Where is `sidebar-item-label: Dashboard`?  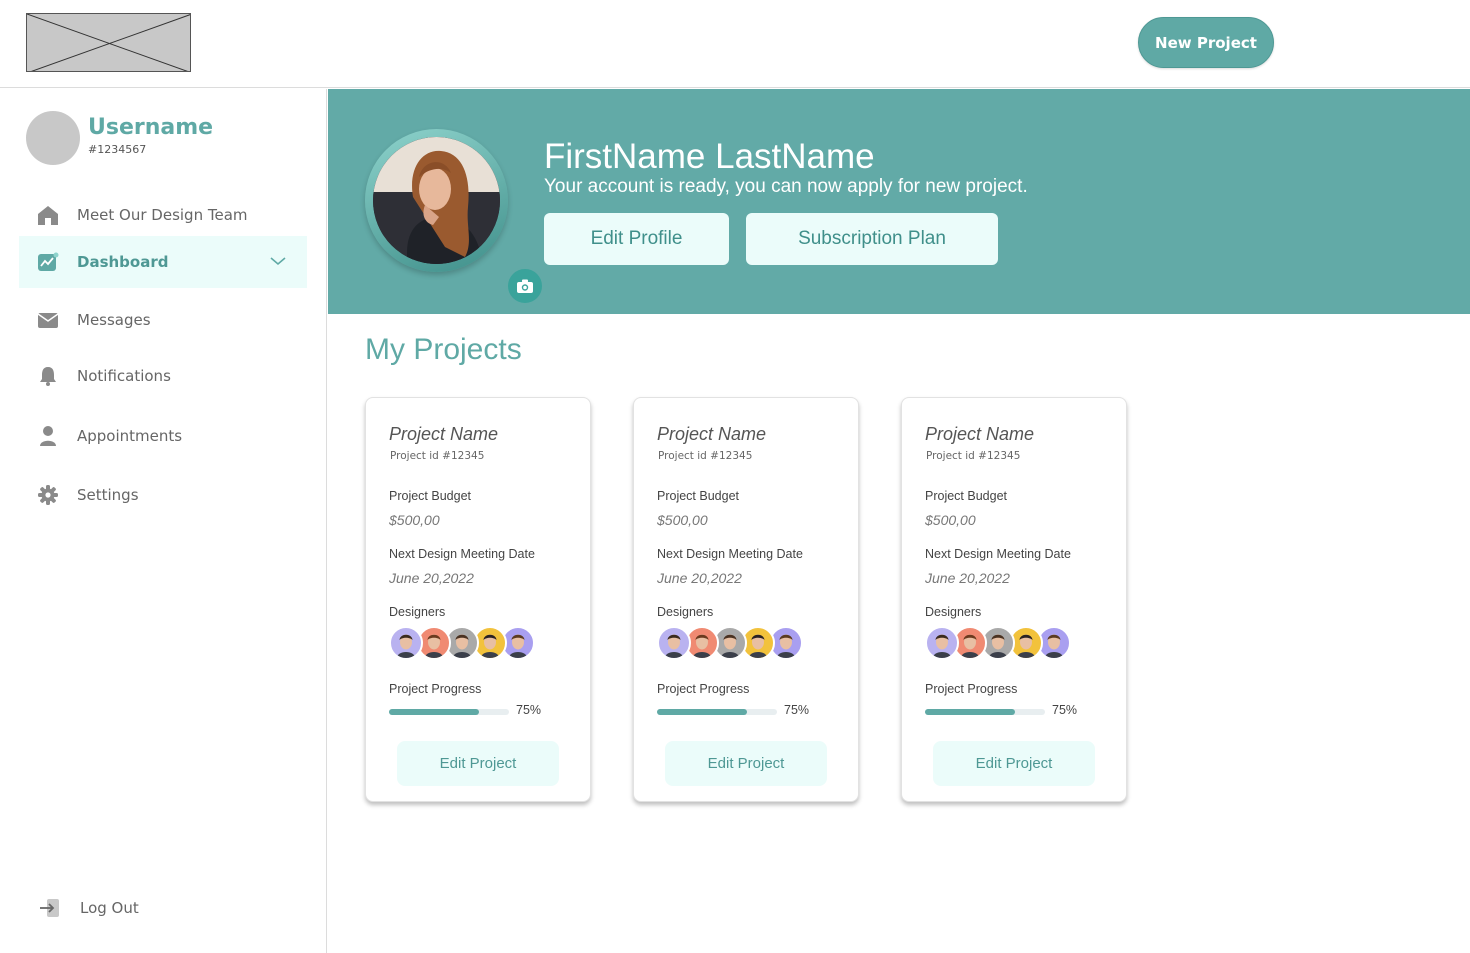 sidebar-item-label: Dashboard is located at coordinates (123, 262).